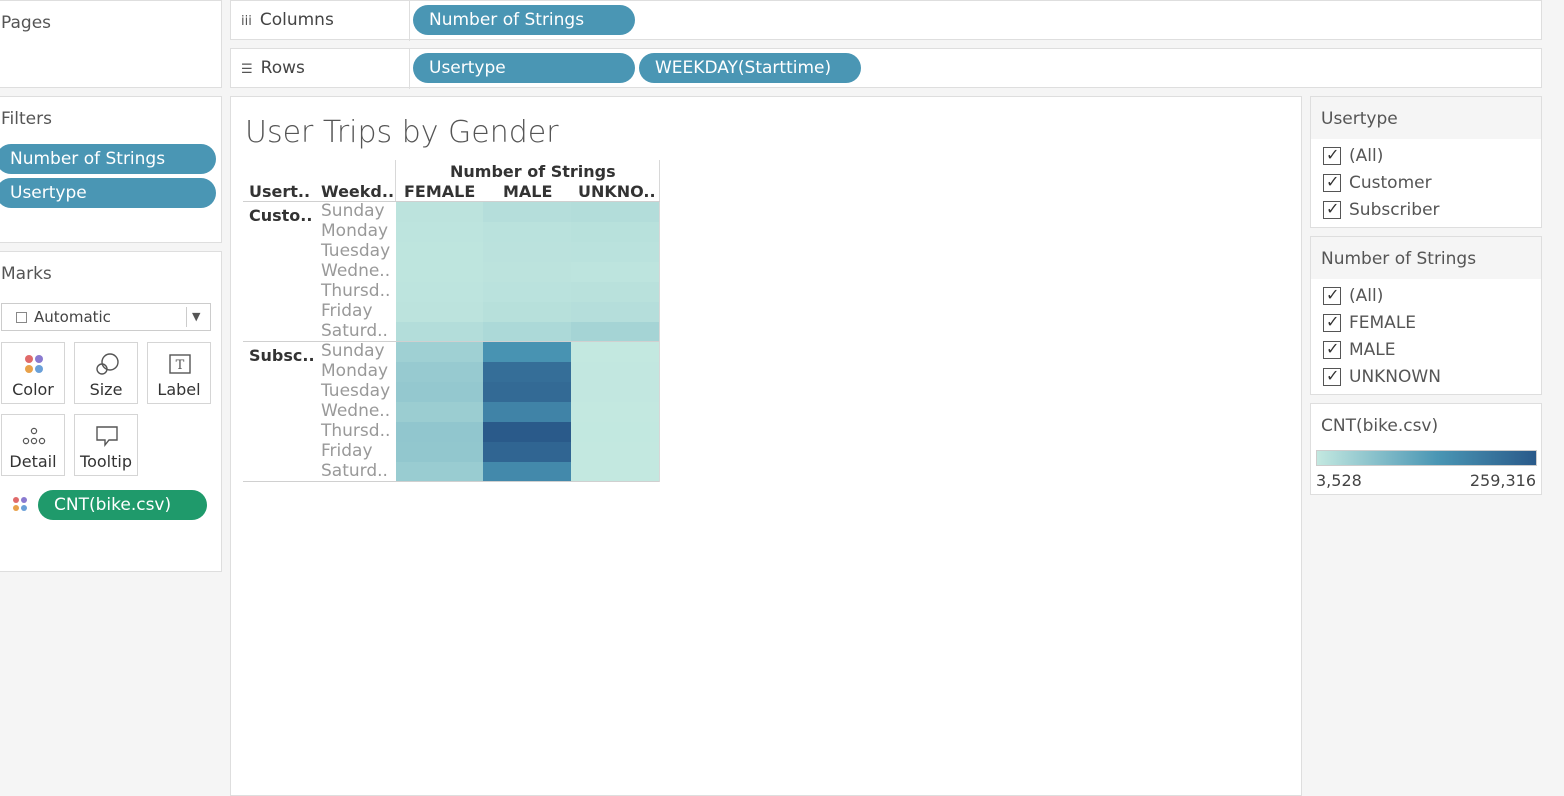 This screenshot has height=796, width=1564. What do you see at coordinates (179, 389) in the screenshot?
I see `label-button-label: Label` at bounding box center [179, 389].